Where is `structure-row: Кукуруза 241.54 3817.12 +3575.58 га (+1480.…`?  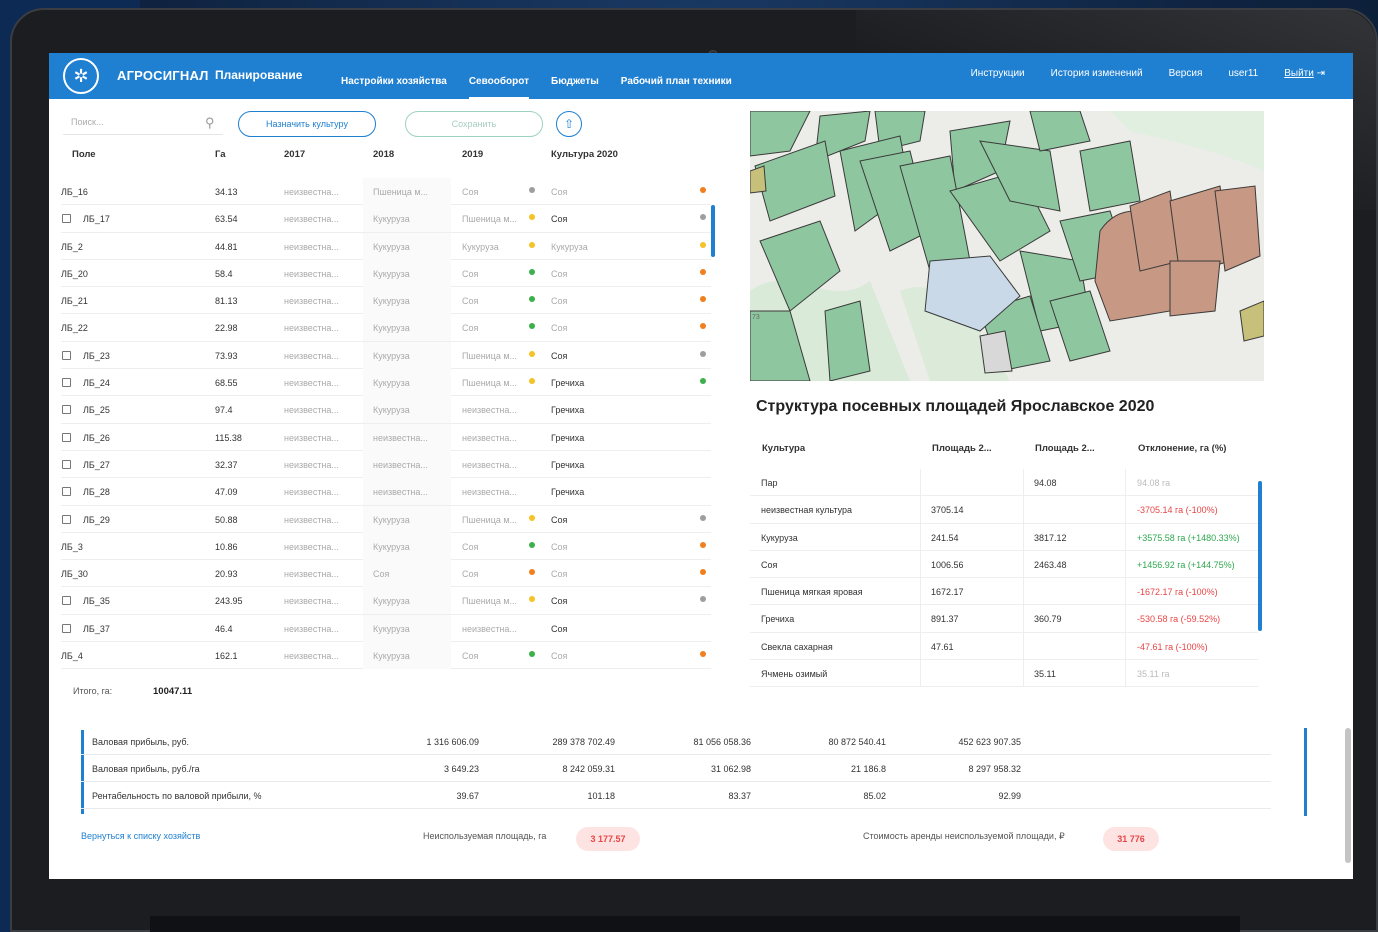
structure-row: Кукуруза 241.54 3817.12 +3575.58 га (+1480.… is located at coordinates (1004, 537).